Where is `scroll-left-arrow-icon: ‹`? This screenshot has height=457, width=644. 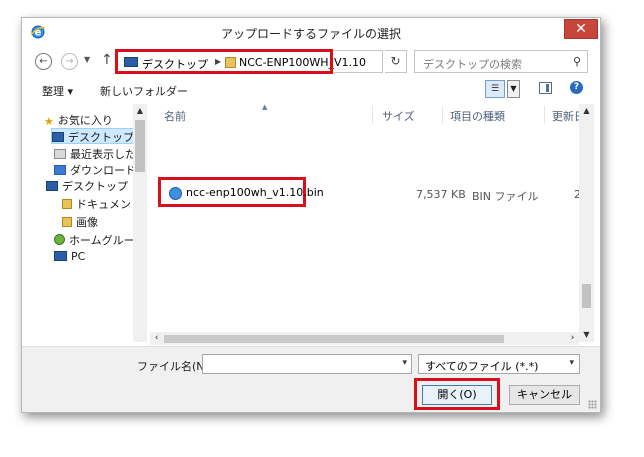 scroll-left-arrow-icon: ‹ is located at coordinates (156, 338).